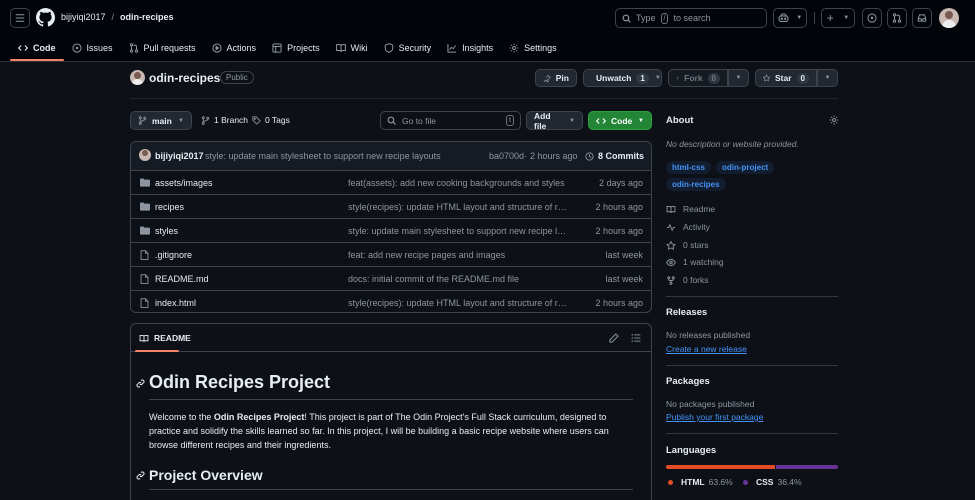 The height and width of the screenshot is (500, 975). What do you see at coordinates (234, 48) in the screenshot?
I see `tab-actions: Actions` at bounding box center [234, 48].